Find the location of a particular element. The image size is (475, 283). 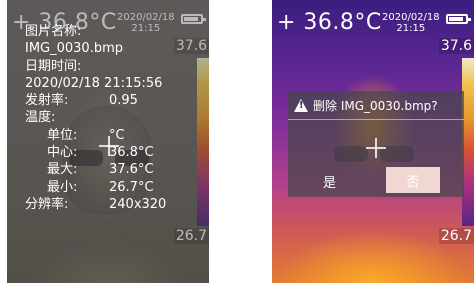

status-datetime: 2020/02/18 21:15 is located at coordinates (411, 23).